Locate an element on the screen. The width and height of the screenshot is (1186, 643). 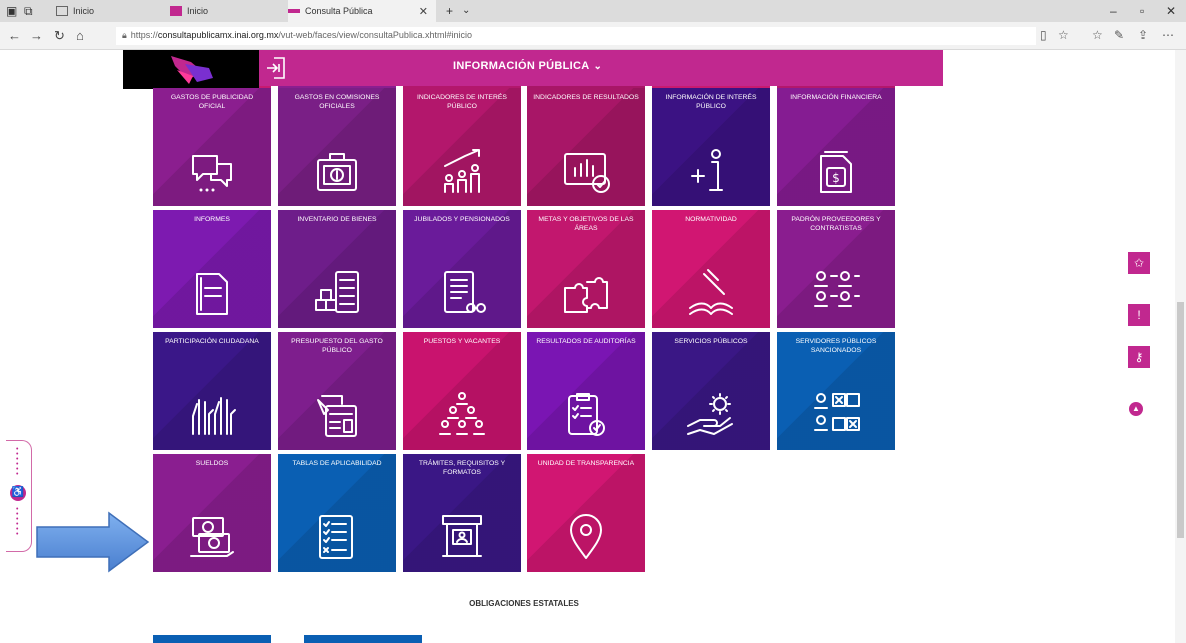
reading-view-icon: ▯ is located at coordinates (1043, 35).